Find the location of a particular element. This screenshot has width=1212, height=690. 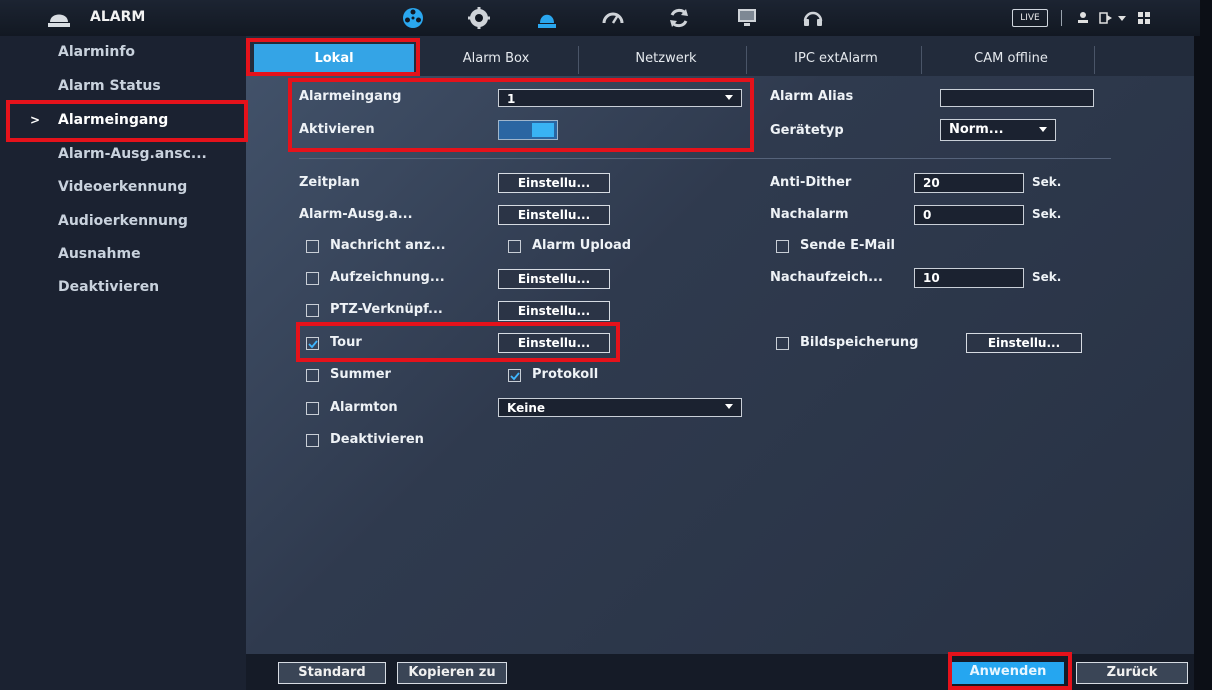

refresh-icon is located at coordinates (679, 18).